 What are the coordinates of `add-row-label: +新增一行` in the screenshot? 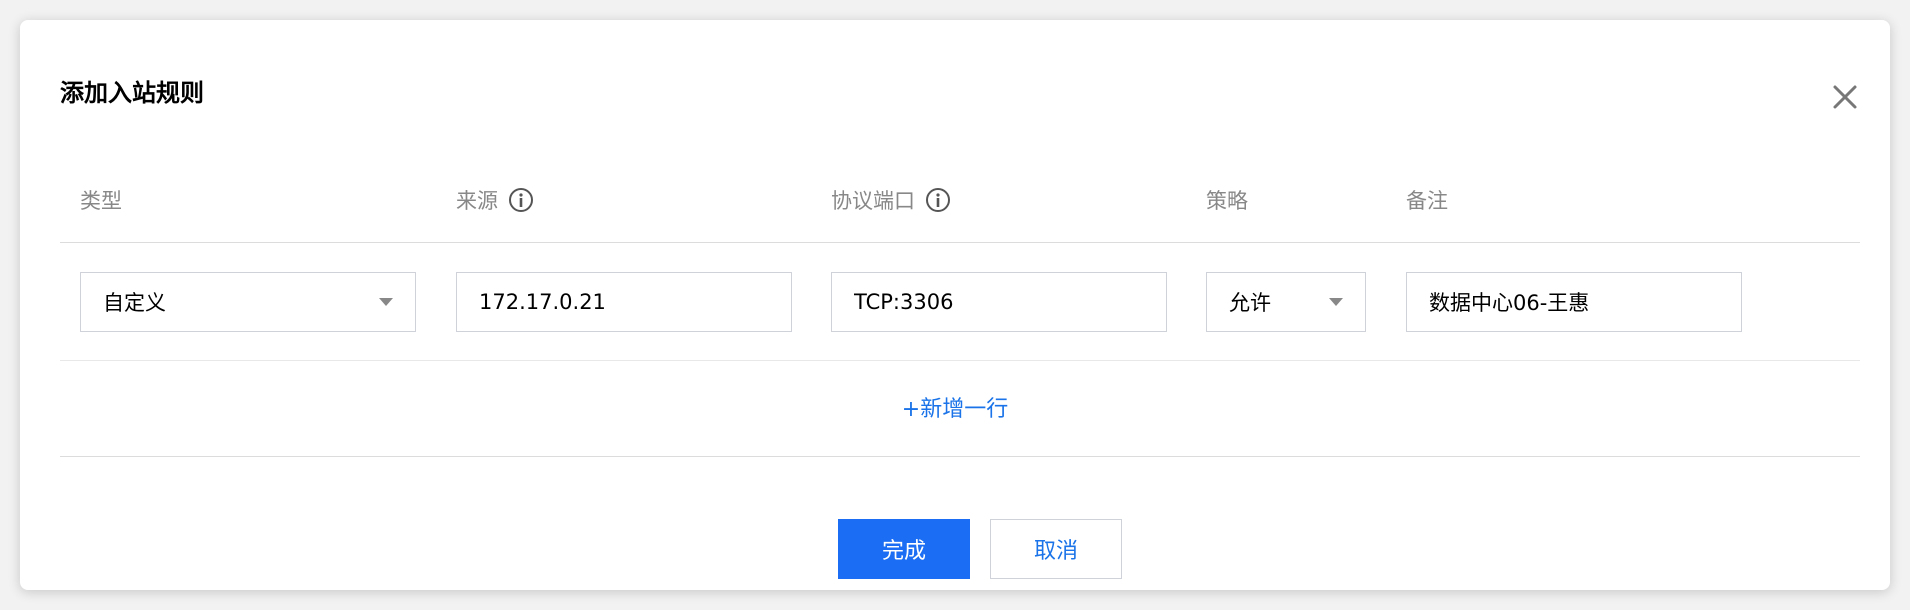 It's located at (955, 409).